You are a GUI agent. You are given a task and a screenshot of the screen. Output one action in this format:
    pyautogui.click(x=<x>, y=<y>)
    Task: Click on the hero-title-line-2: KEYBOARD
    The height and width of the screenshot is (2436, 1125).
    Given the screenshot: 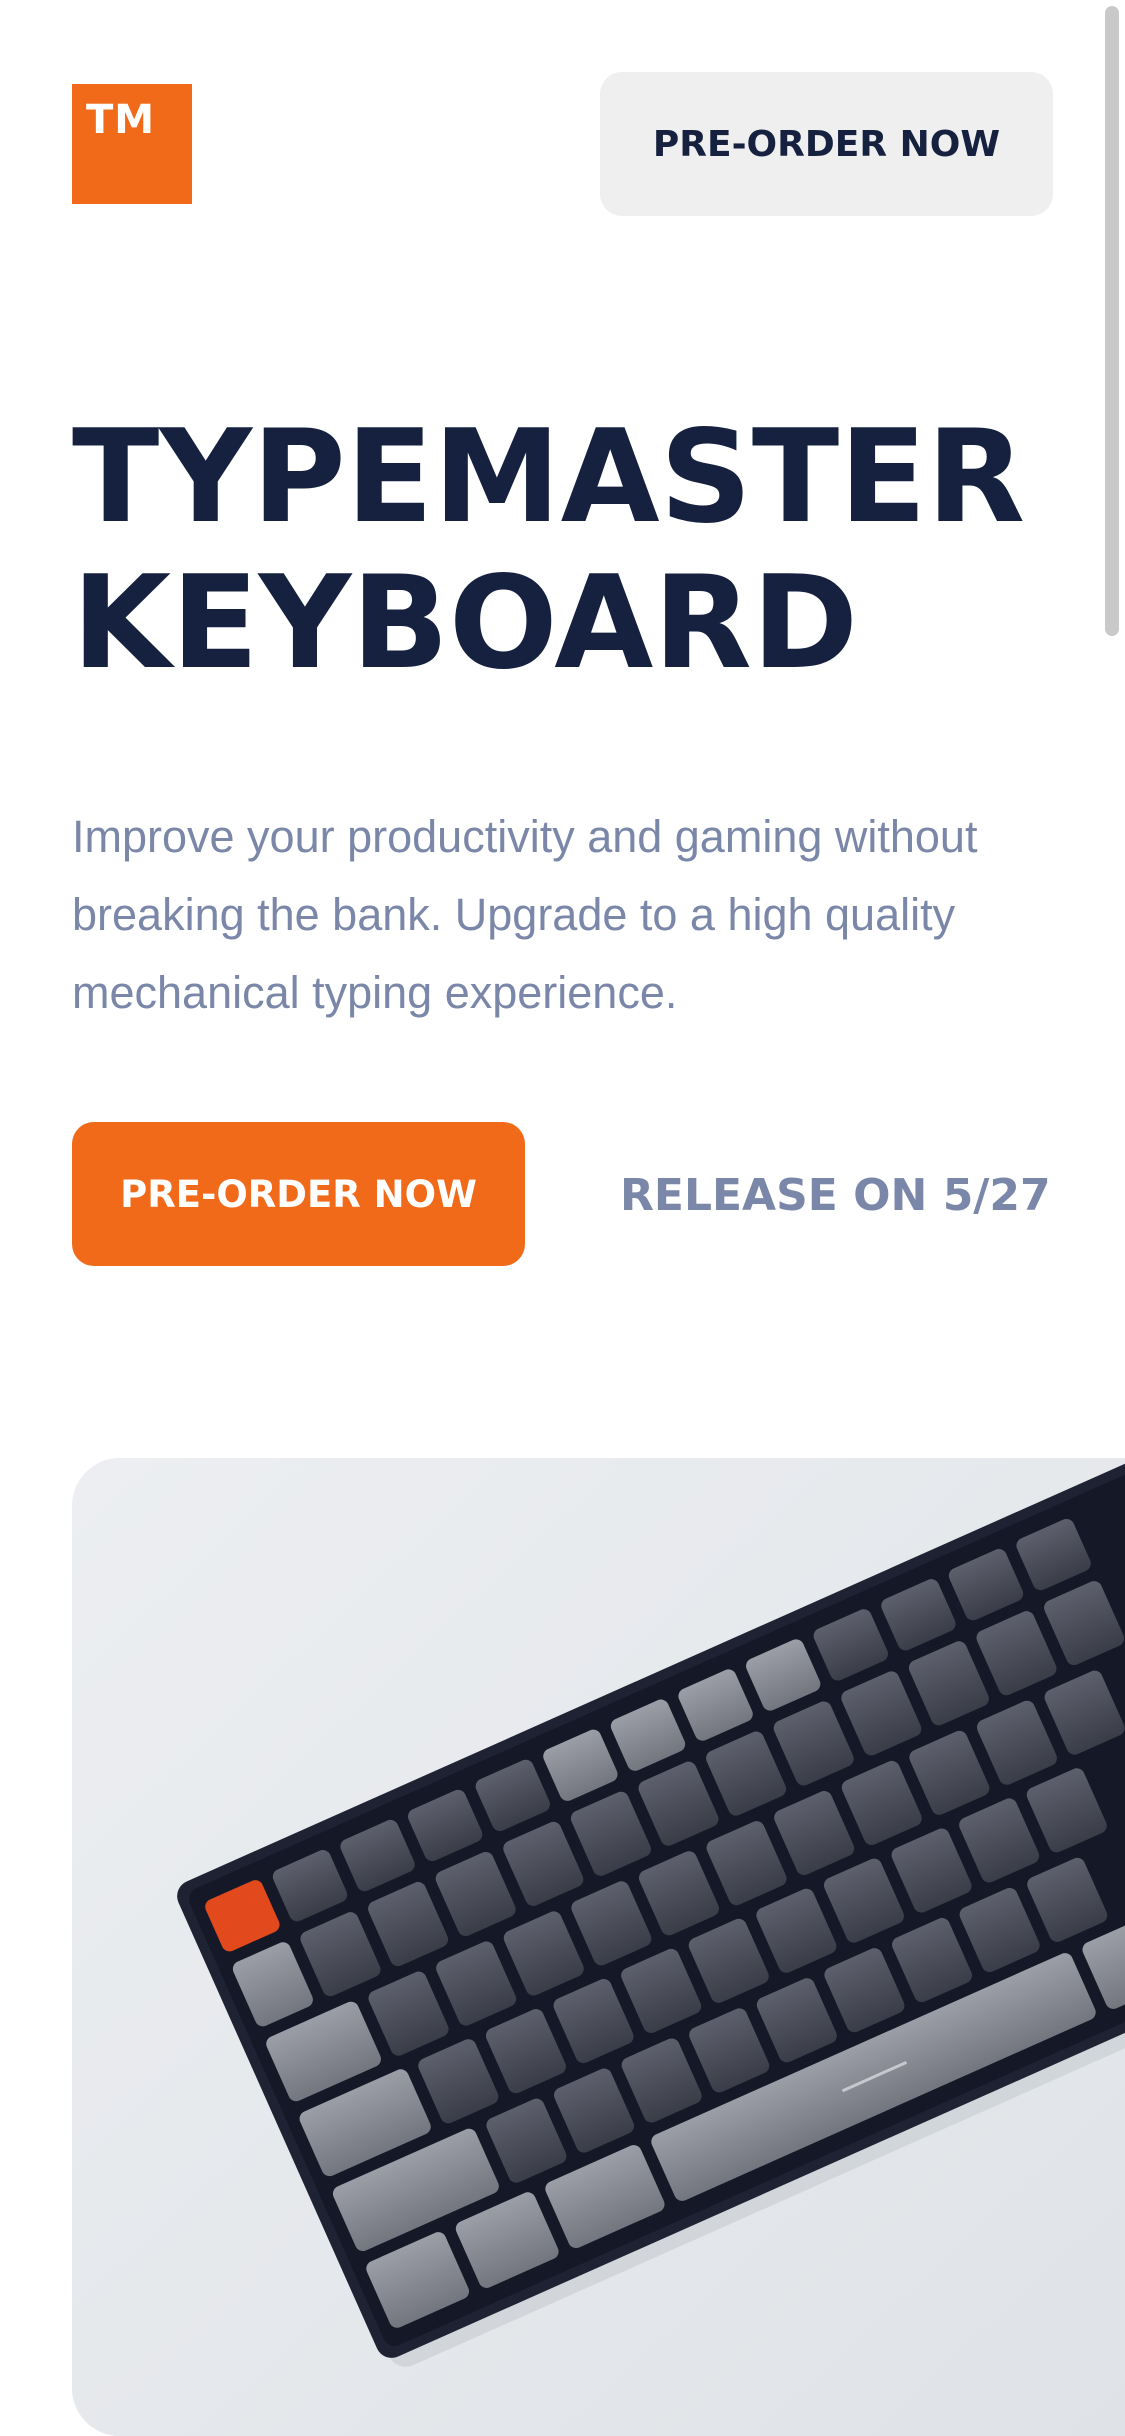 What is the action you would take?
    pyautogui.click(x=465, y=623)
    